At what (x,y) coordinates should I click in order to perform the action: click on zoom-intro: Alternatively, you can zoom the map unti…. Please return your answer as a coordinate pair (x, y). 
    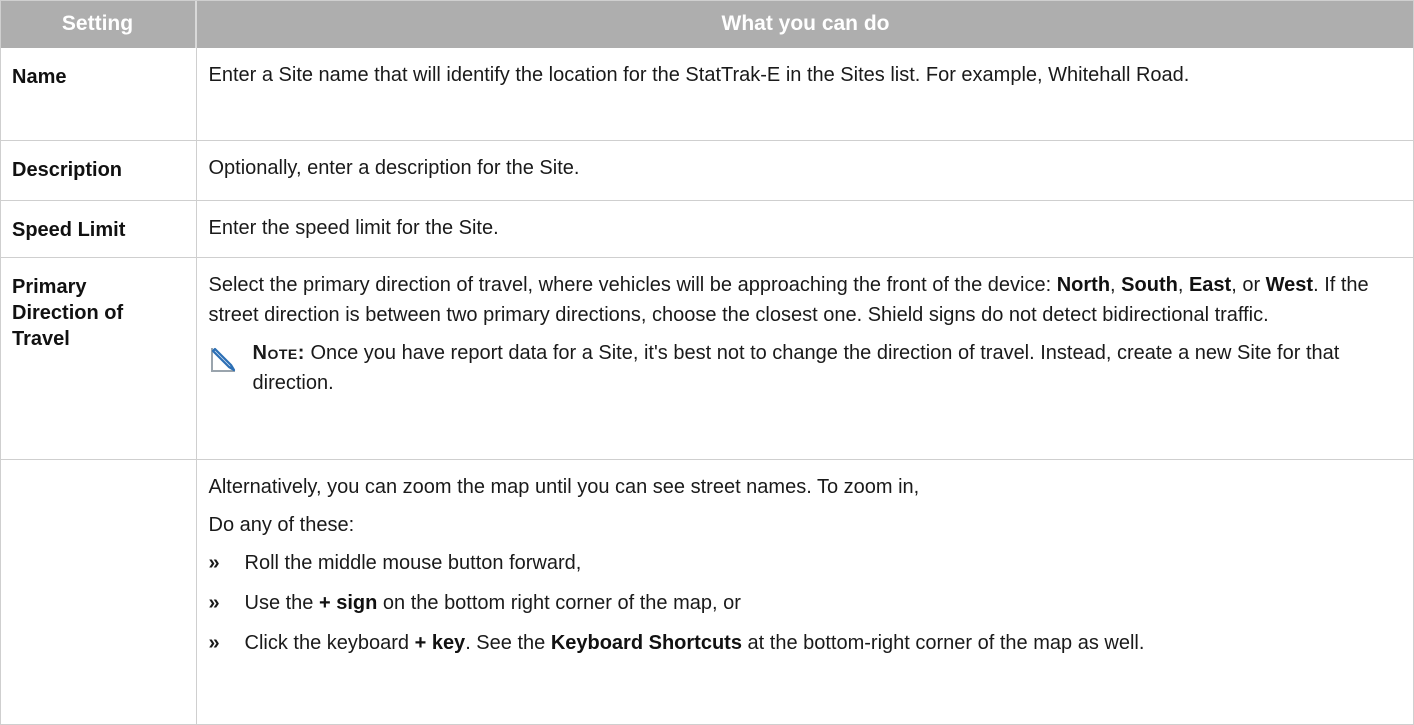
    Looking at the image, I should click on (564, 486).